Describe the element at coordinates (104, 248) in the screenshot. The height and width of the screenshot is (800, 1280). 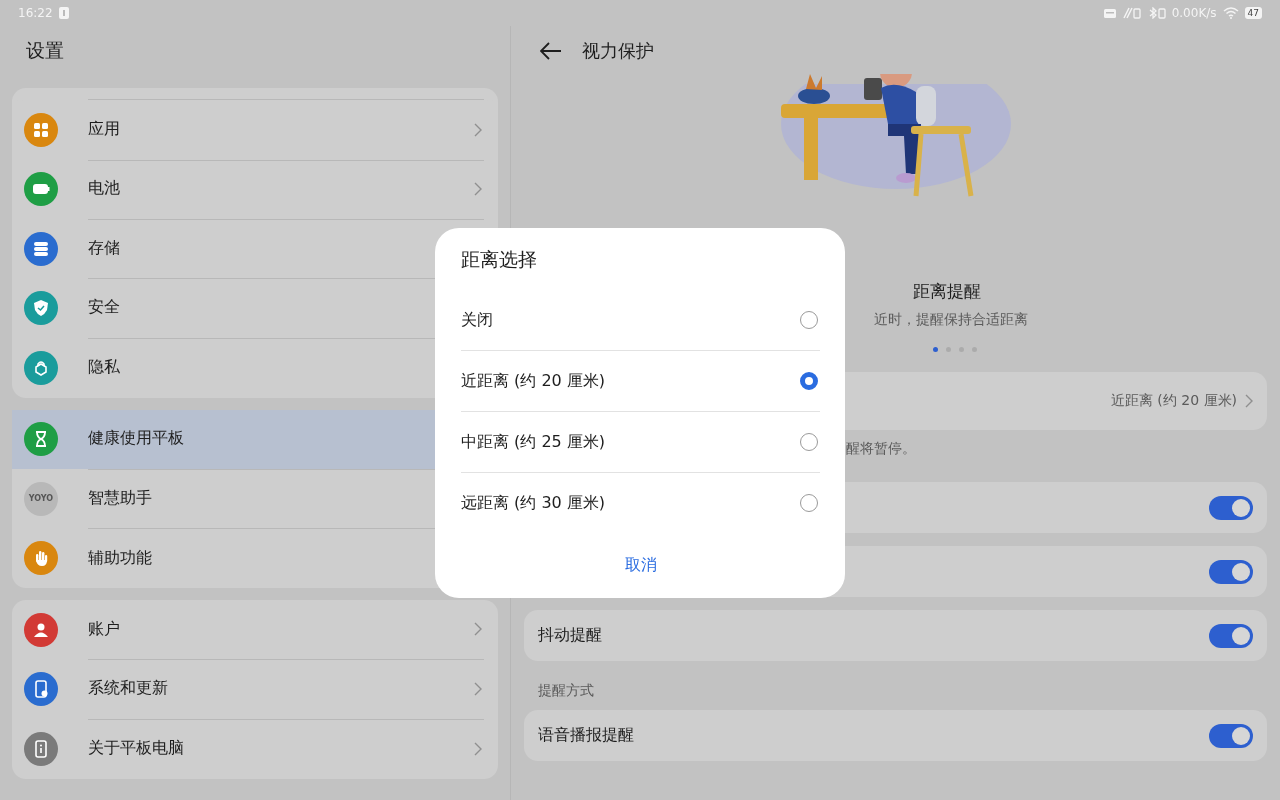
I see `item-label: 存储` at that location.